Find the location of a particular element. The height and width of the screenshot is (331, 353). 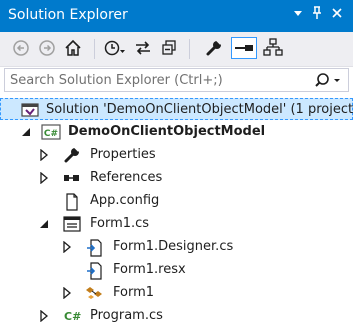

view-class-diagram-button is located at coordinates (273, 48).